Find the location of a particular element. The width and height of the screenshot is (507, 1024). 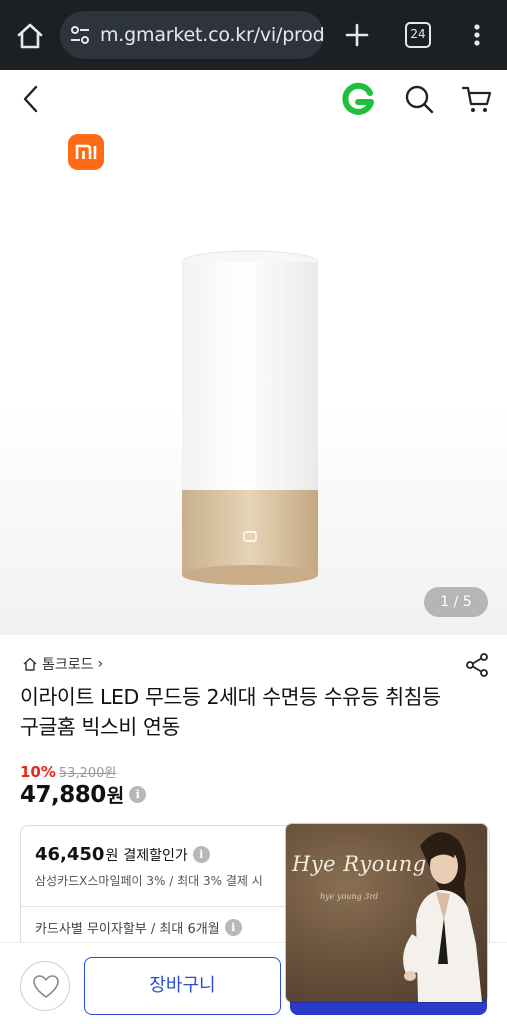

xiaomi-logo-icon is located at coordinates (86, 152).